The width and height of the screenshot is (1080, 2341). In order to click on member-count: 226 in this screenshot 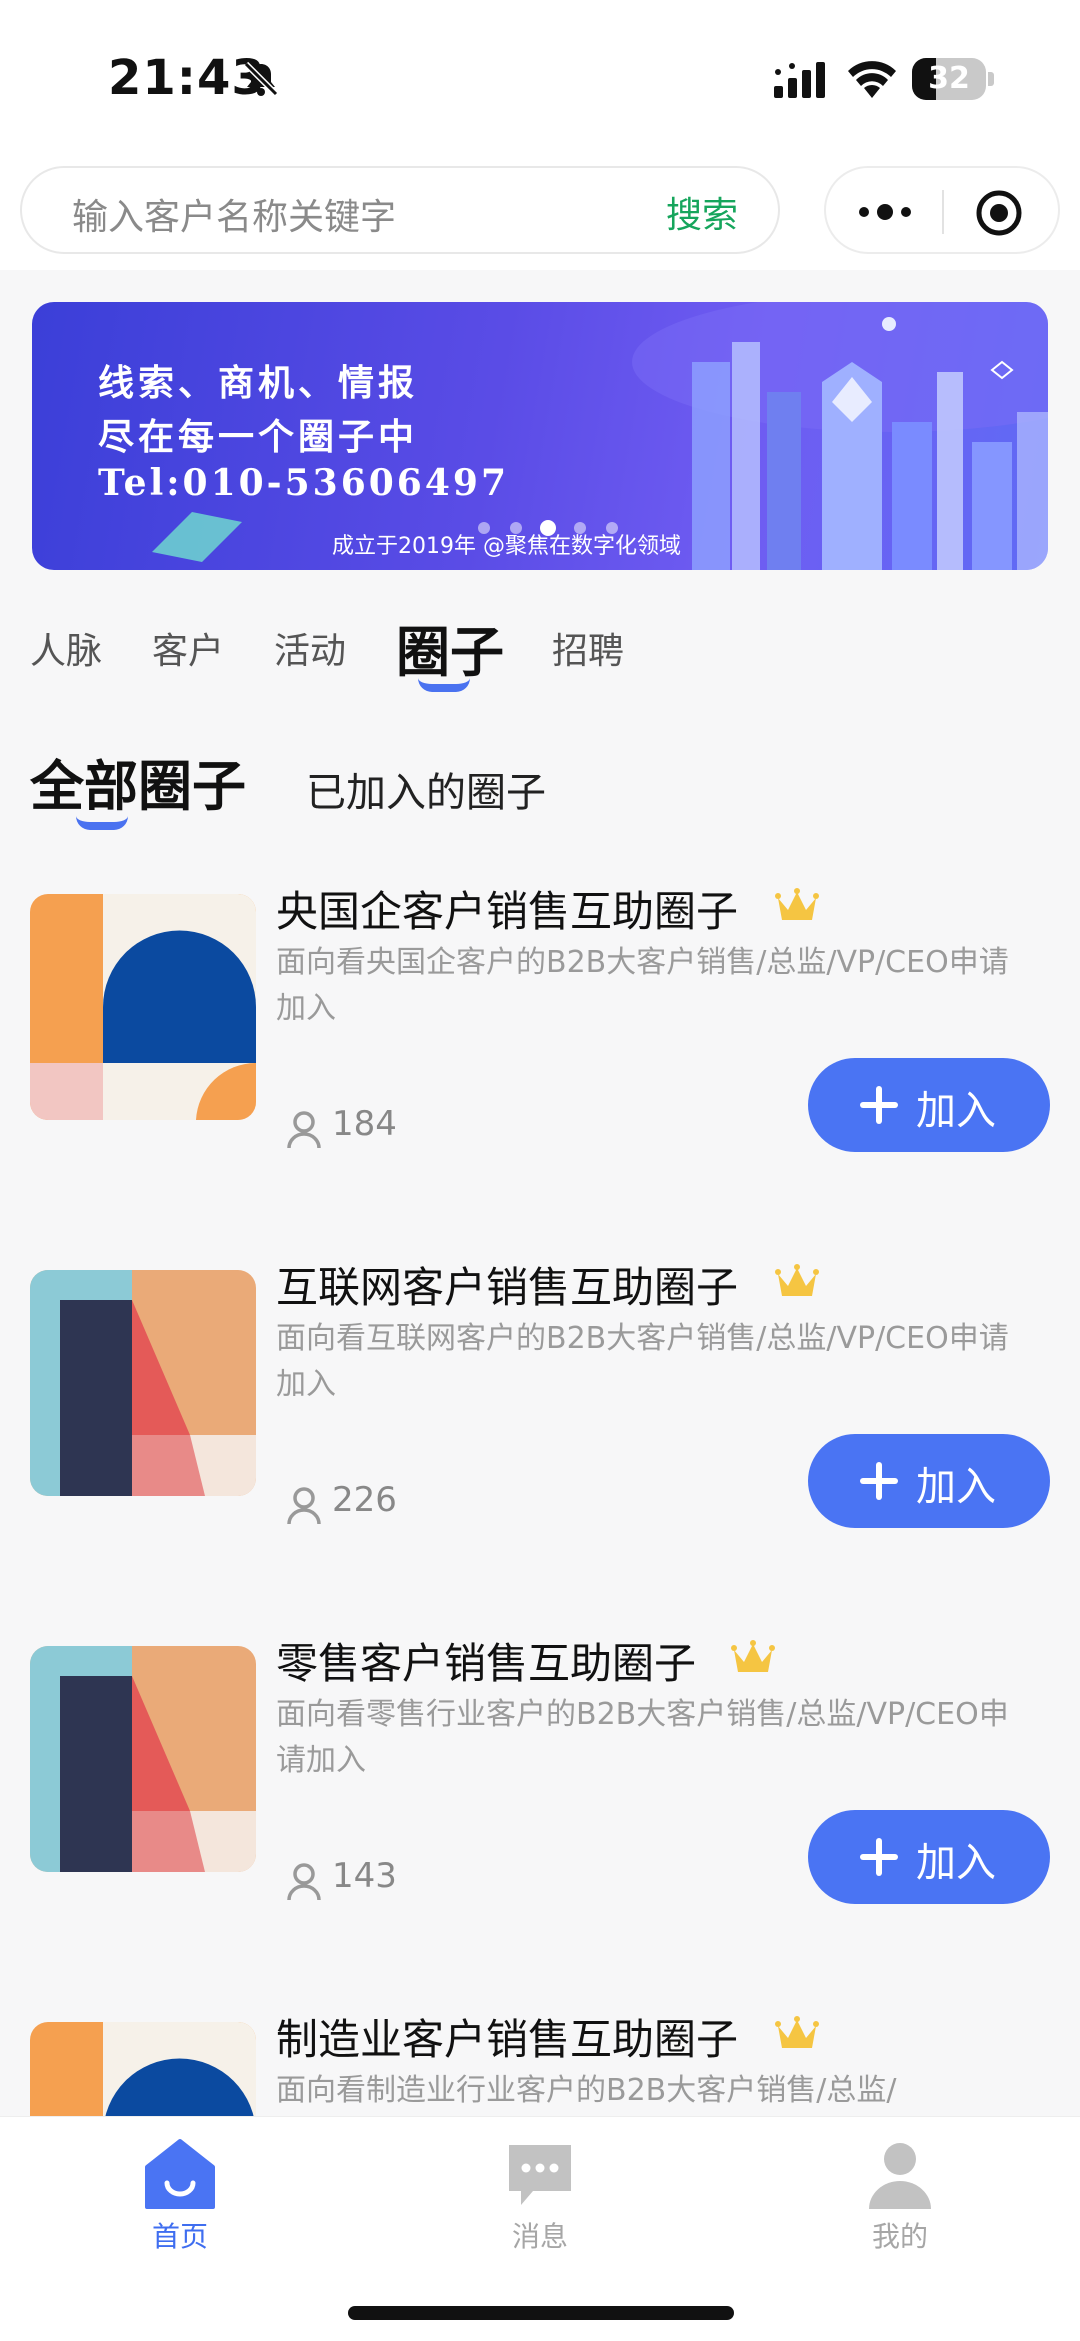, I will do `click(364, 1500)`.